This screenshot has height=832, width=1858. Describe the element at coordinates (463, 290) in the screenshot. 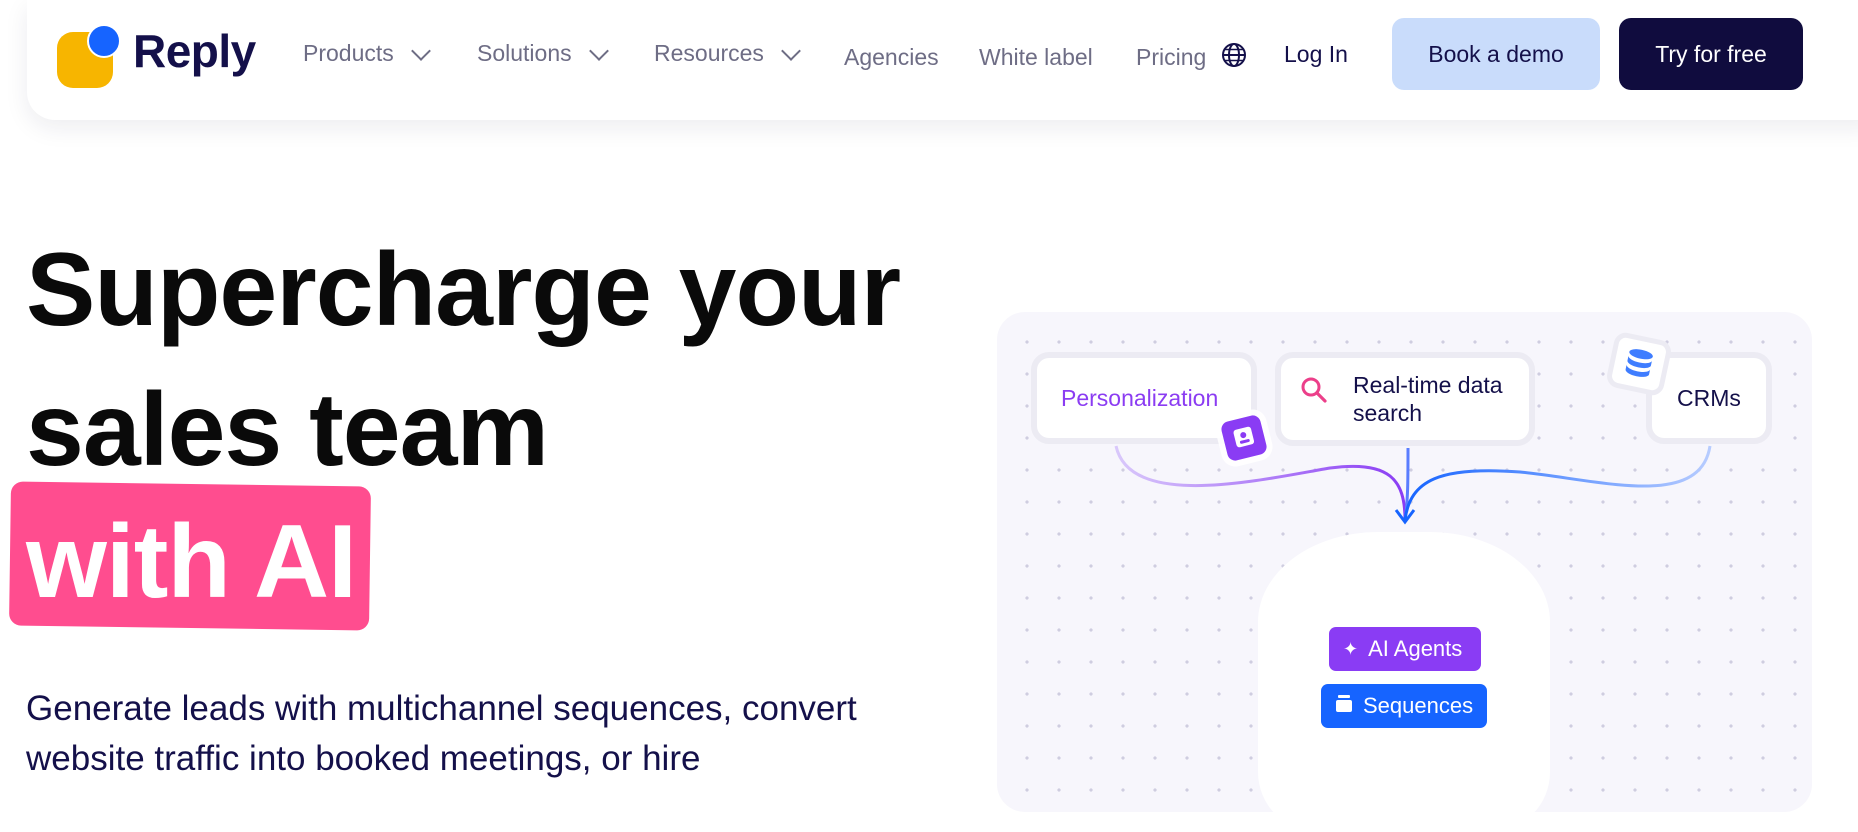

I see `hero-title-line-1: Supercharge your` at that location.